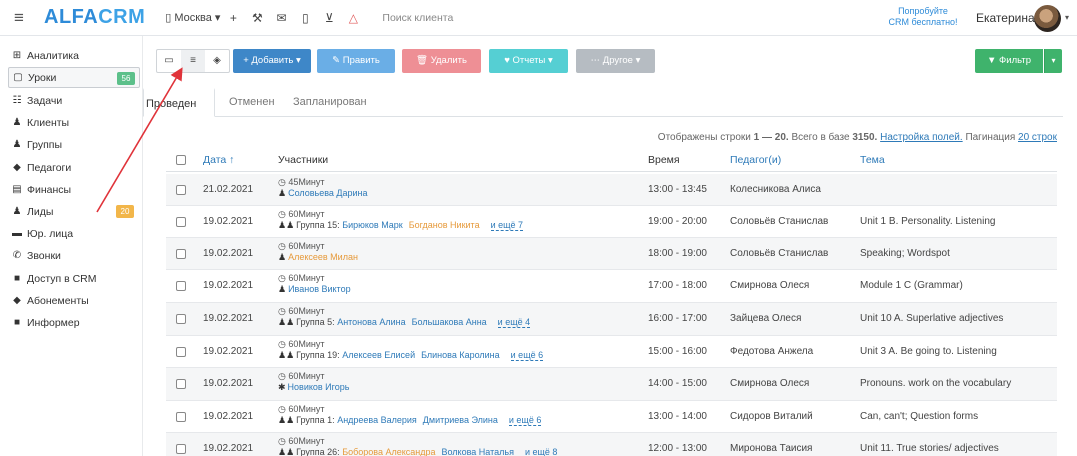 This screenshot has height=456, width=1077. I want to click on select-all-checkbox, so click(181, 160).